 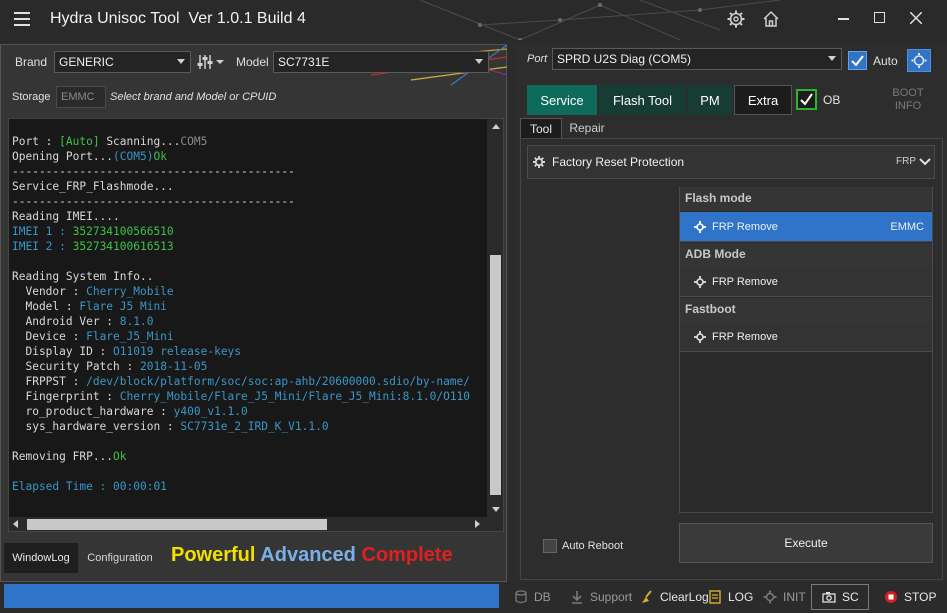 I want to click on menu-icon, so click(x=22, y=19).